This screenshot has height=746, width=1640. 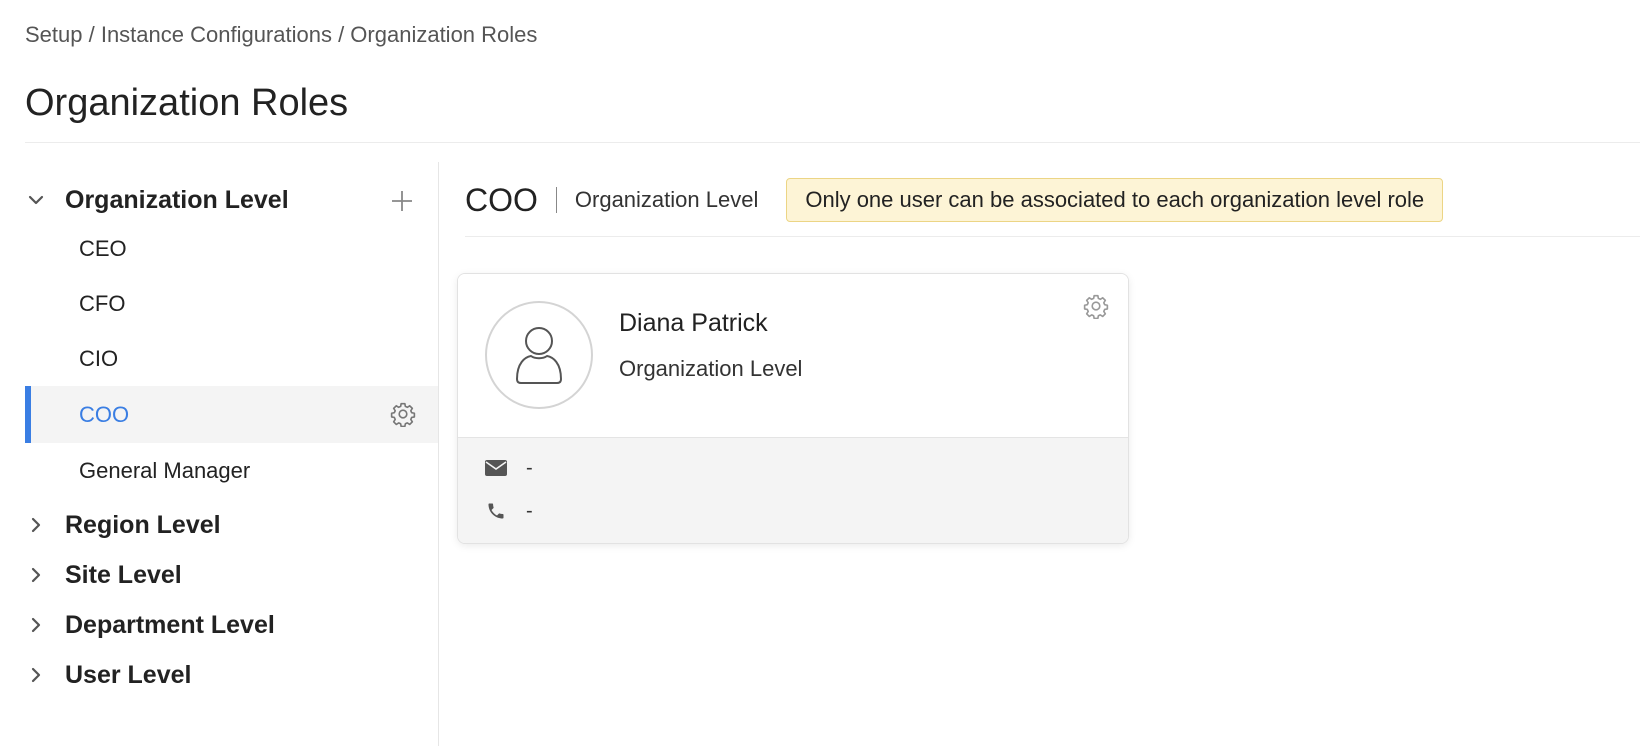 I want to click on user-name: Diana Patrick, so click(x=693, y=323).